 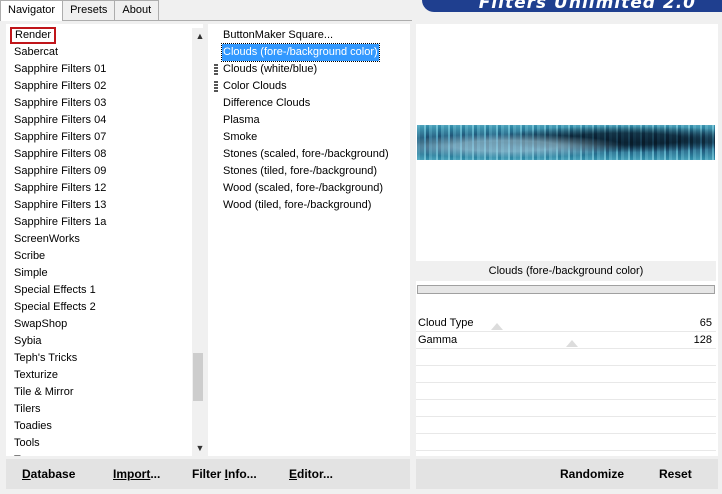 What do you see at coordinates (27, 409) in the screenshot?
I see `category-item-label: Tilers` at bounding box center [27, 409].